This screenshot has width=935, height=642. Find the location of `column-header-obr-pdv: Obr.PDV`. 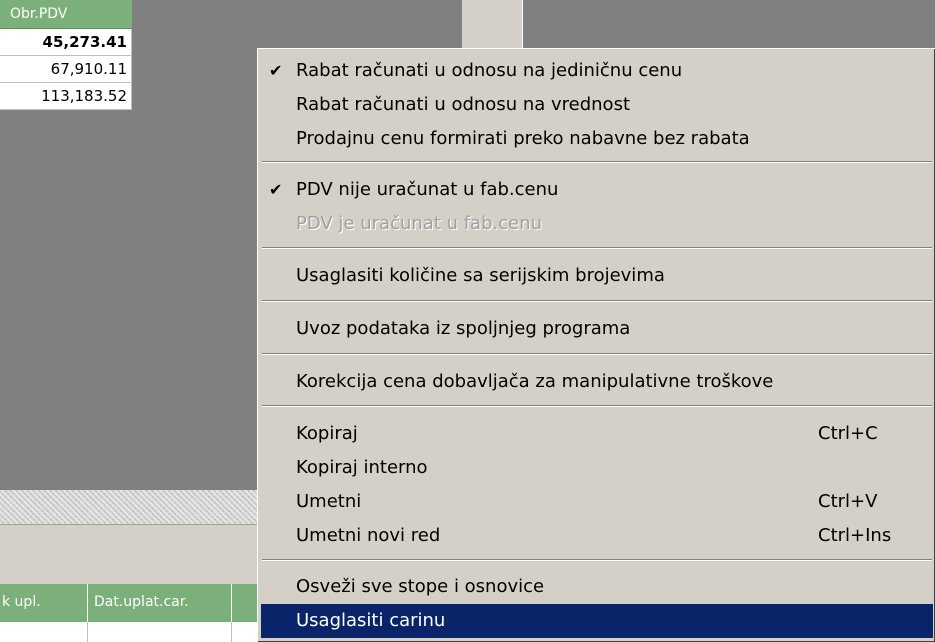

column-header-obr-pdv: Obr.PDV is located at coordinates (66, 14).